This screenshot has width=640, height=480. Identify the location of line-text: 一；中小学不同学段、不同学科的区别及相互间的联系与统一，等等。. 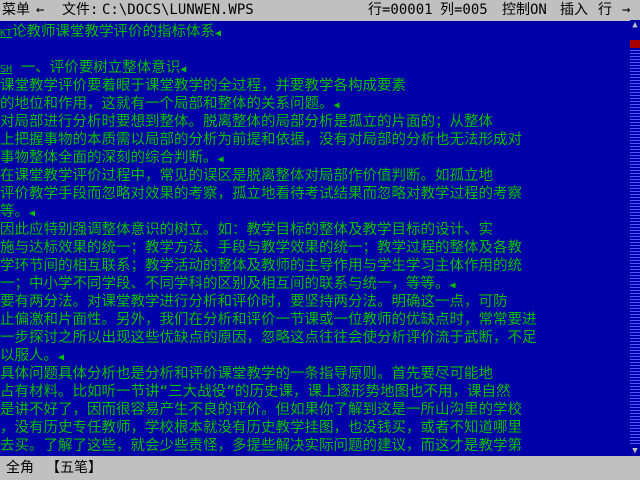
(225, 284).